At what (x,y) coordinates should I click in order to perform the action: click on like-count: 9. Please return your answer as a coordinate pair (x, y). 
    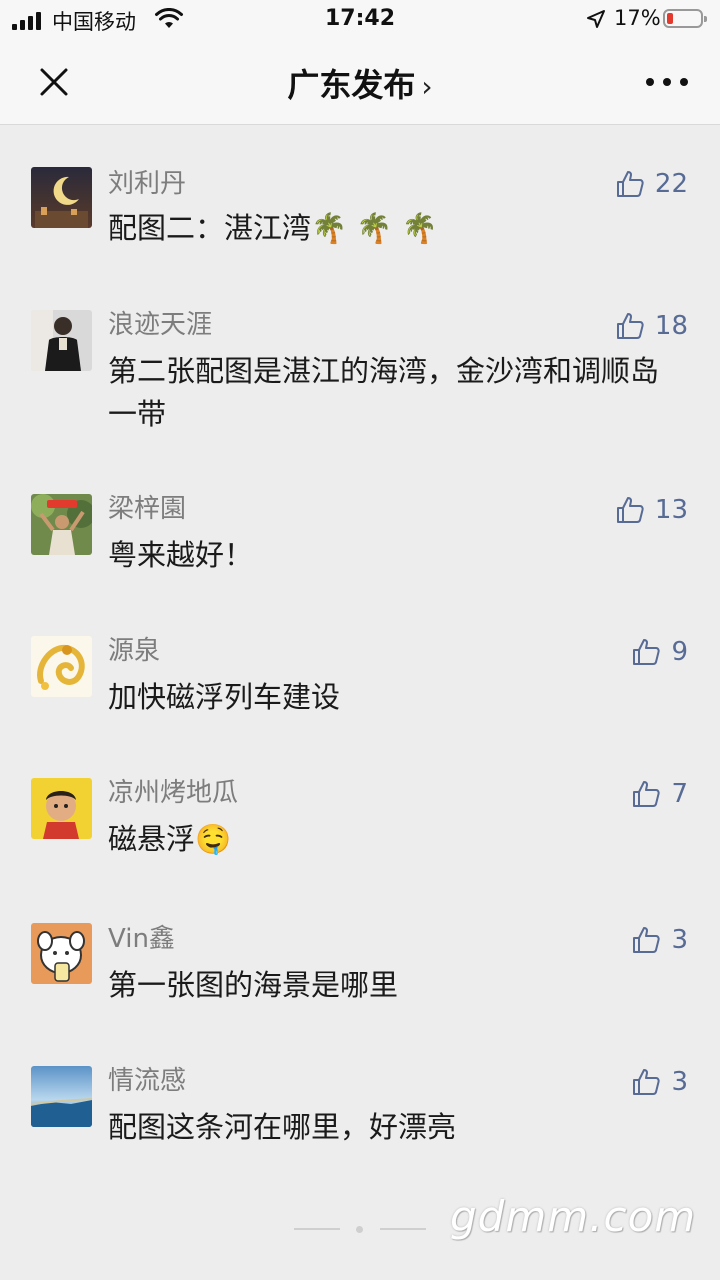
    Looking at the image, I should click on (679, 652).